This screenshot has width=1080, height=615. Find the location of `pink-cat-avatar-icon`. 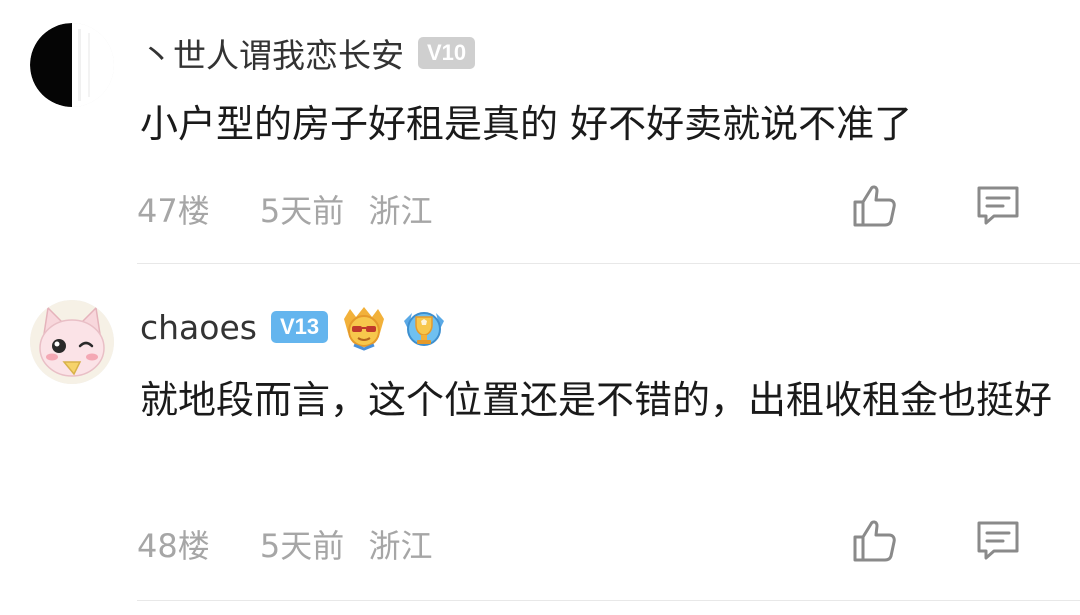

pink-cat-avatar-icon is located at coordinates (72, 342).